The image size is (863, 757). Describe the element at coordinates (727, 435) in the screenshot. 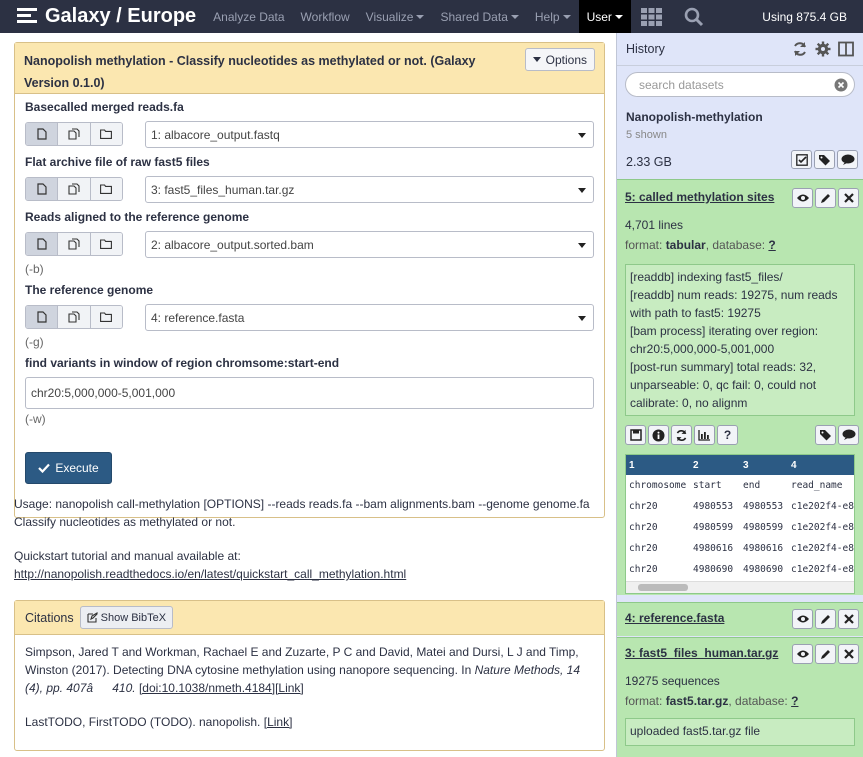

I see `help-icon: ?` at that location.